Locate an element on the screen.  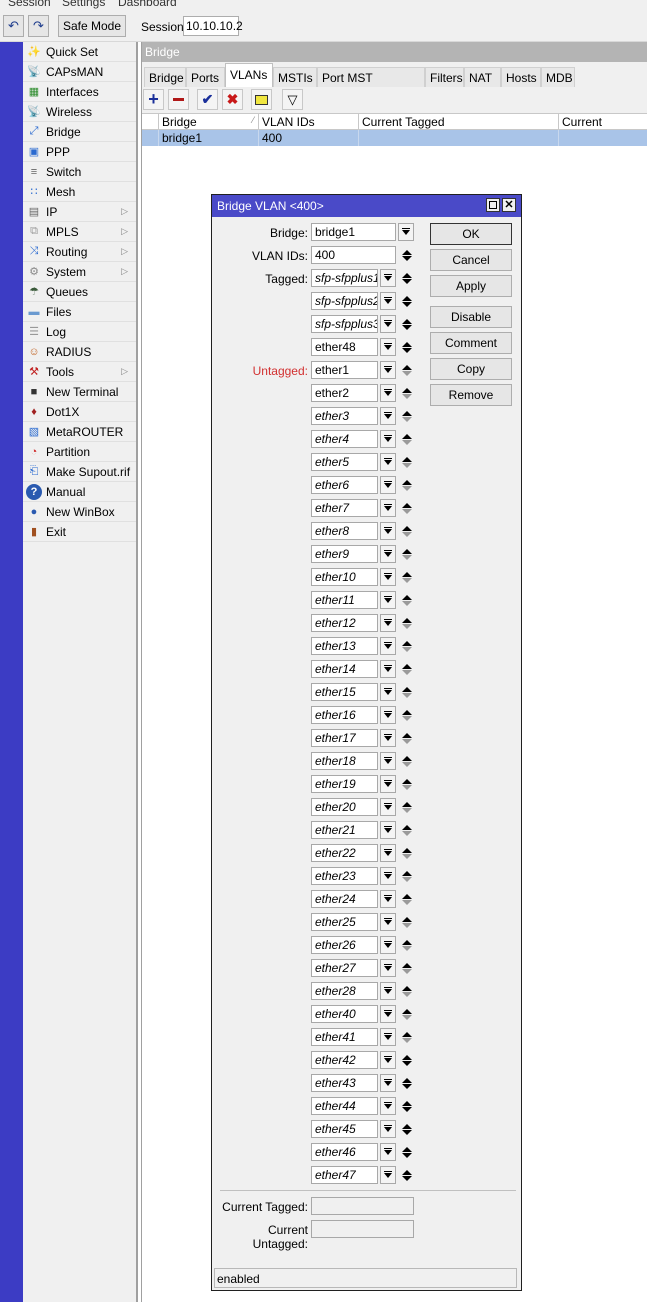
sidebar-item-radius: ☺ RADIUS is located at coordinates (79, 352).